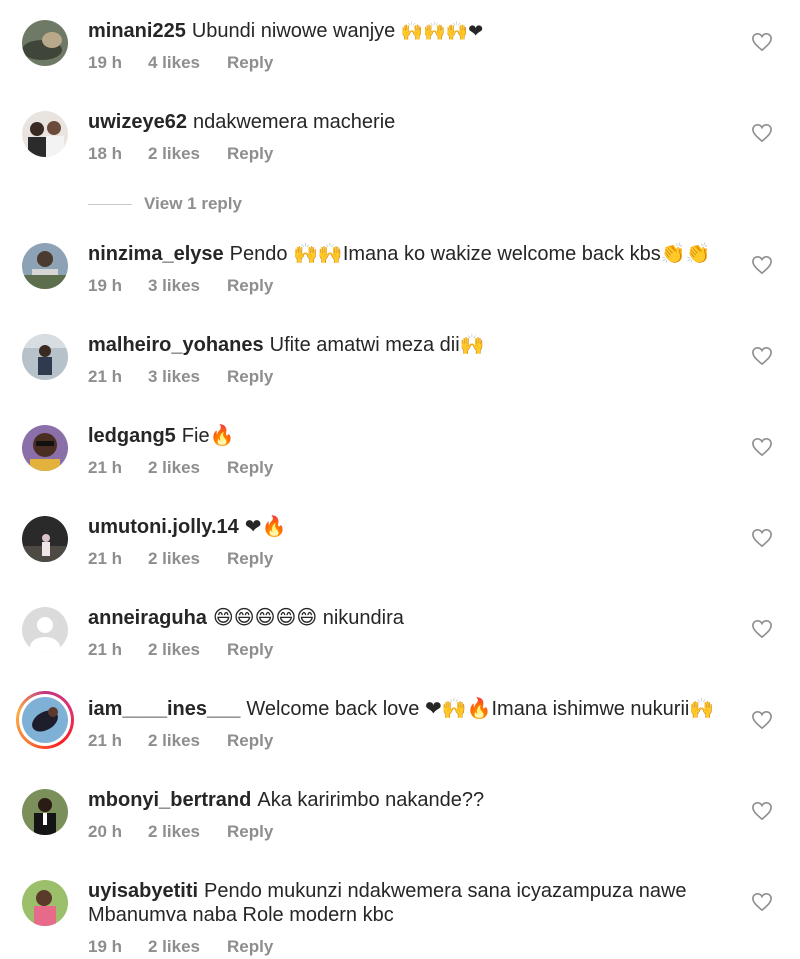  Describe the element at coordinates (132, 436) in the screenshot. I see `comment-username: ledgang5` at that location.